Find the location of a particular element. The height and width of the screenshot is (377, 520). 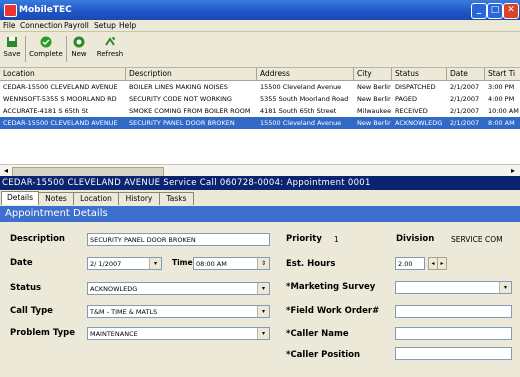

complete-button: Complete is located at coordinates (46, 49).